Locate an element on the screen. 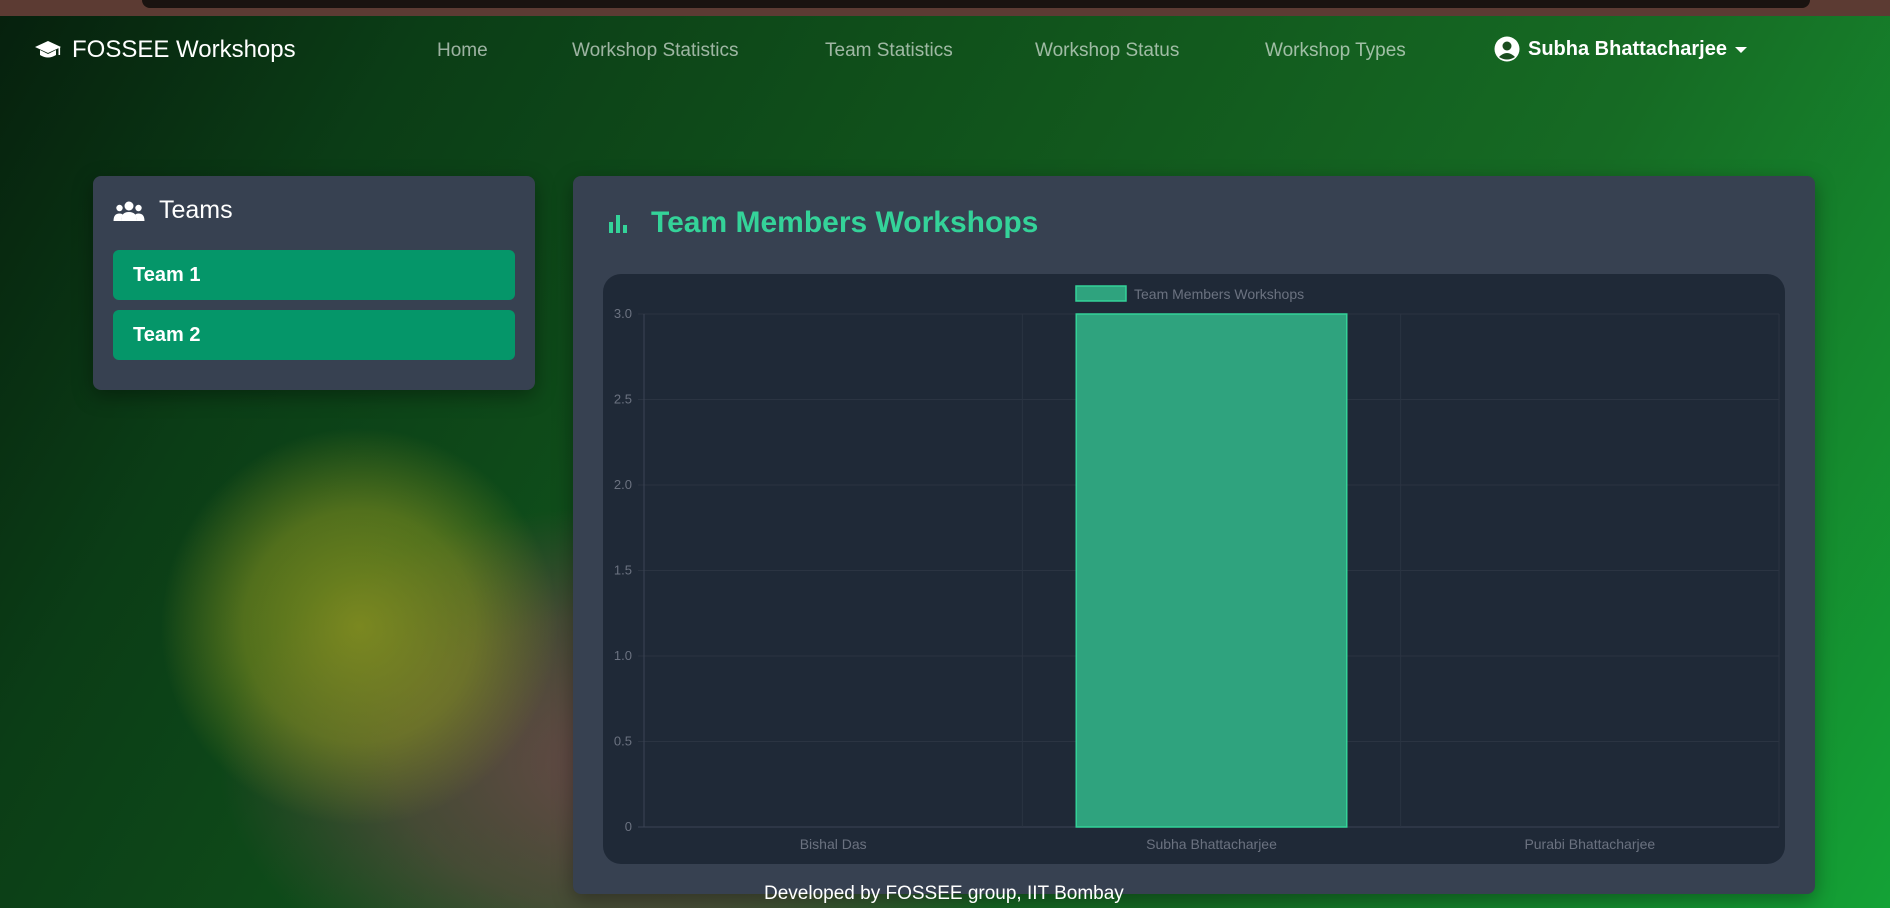 Image resolution: width=1890 pixels, height=908 pixels. legend-swatch is located at coordinates (1101, 293).